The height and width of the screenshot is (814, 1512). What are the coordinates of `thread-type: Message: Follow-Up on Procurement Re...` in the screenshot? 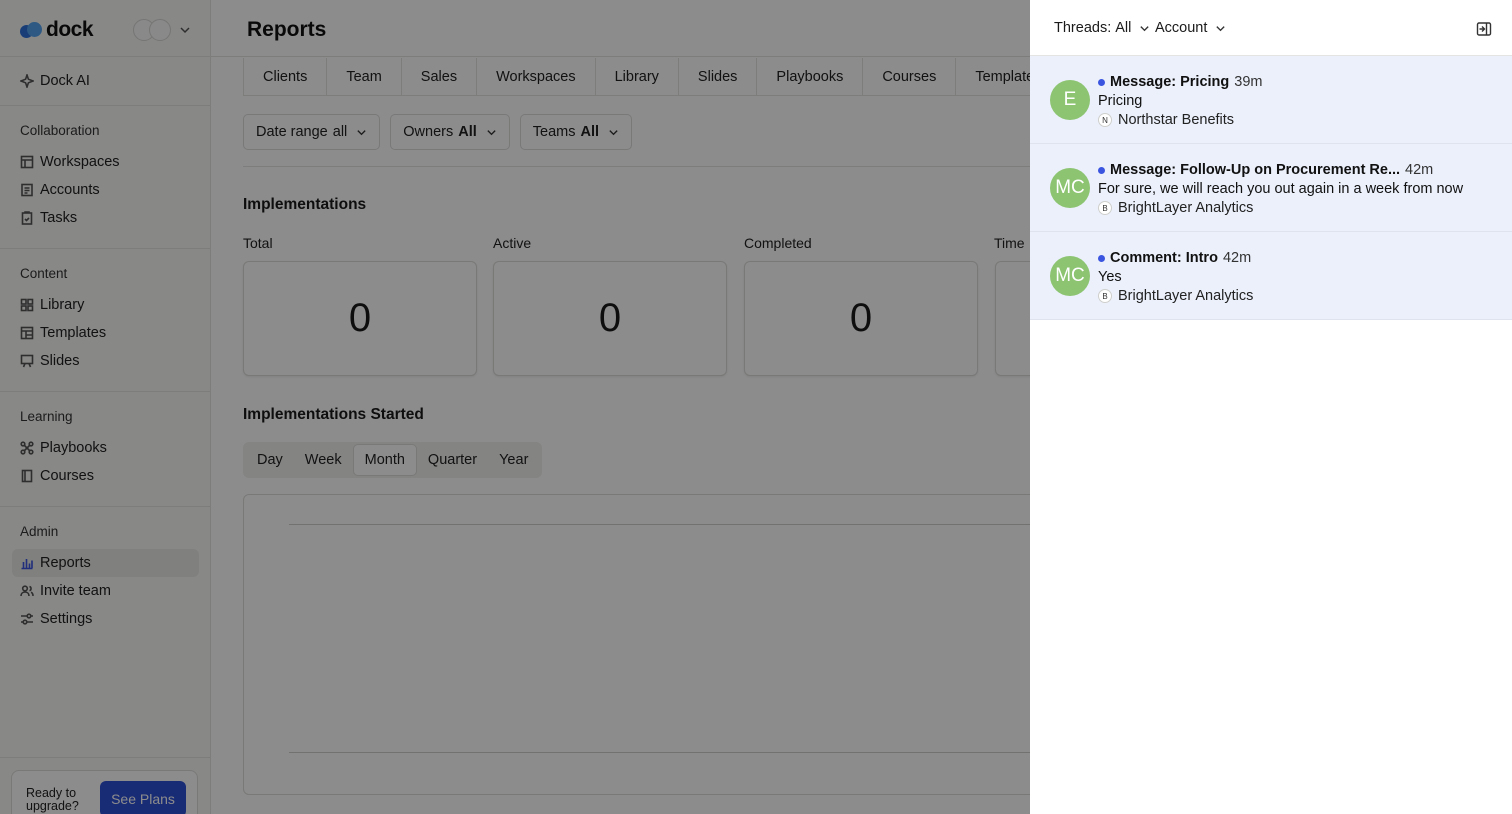 It's located at (1255, 170).